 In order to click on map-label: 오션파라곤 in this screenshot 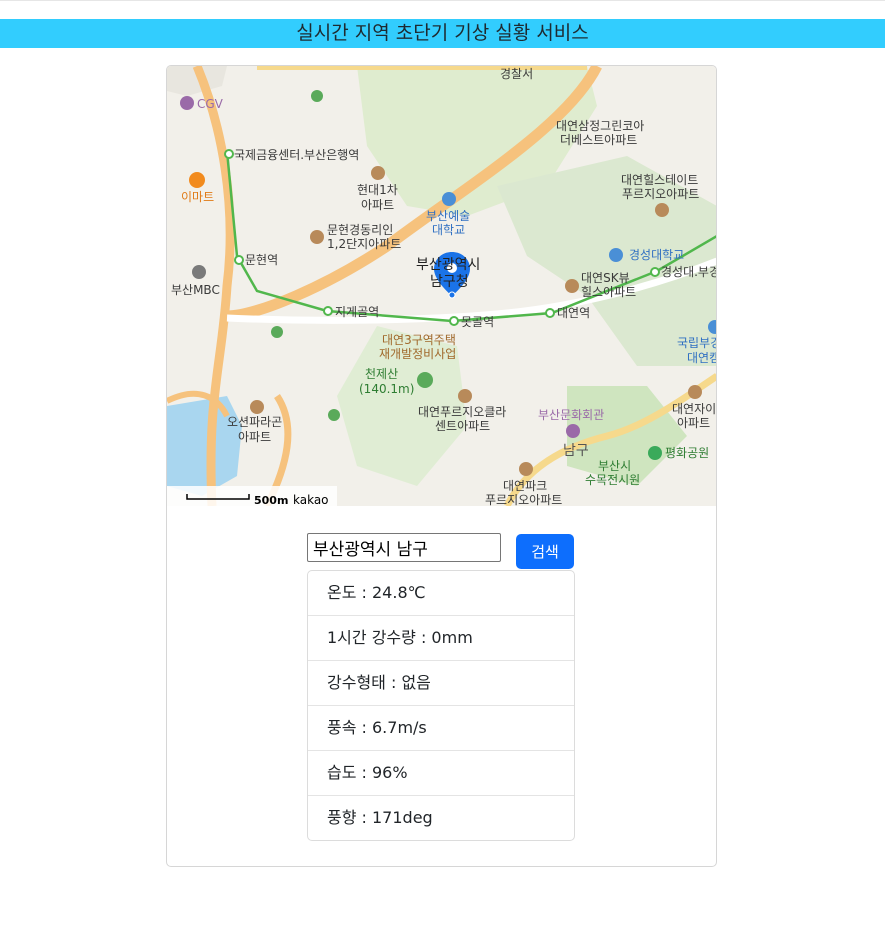, I will do `click(254, 422)`.